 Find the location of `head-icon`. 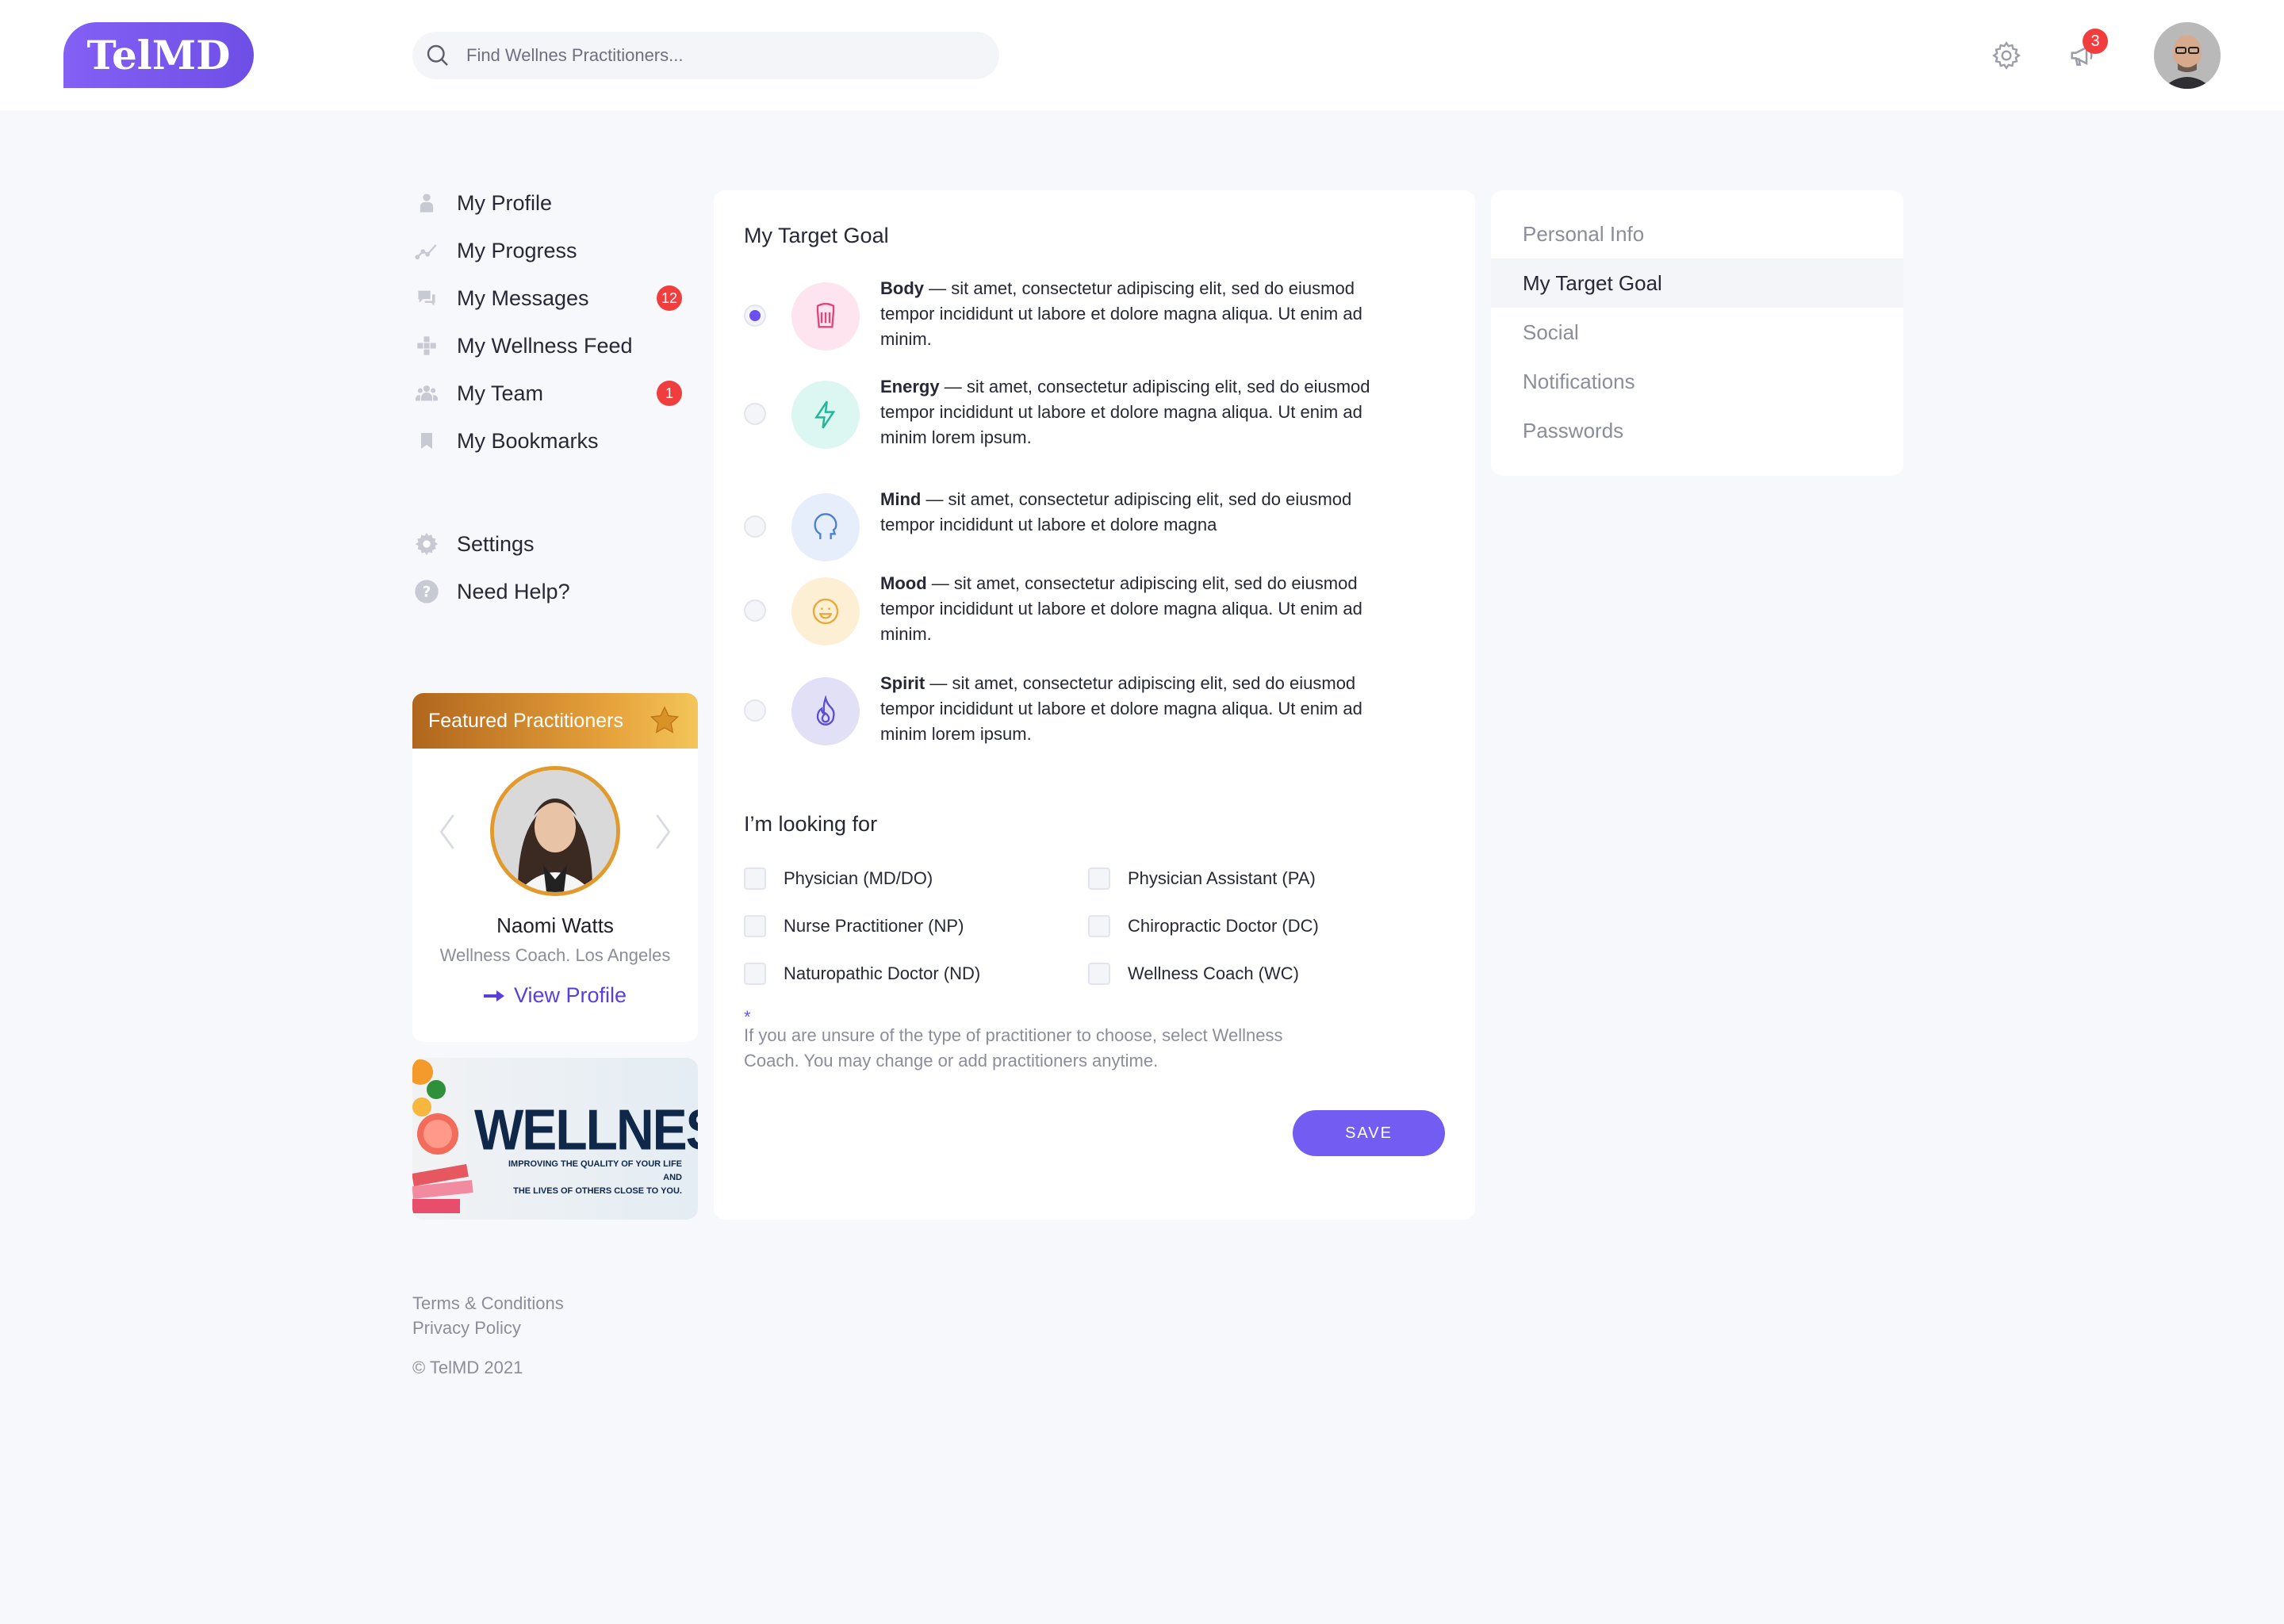

head-icon is located at coordinates (825, 527).